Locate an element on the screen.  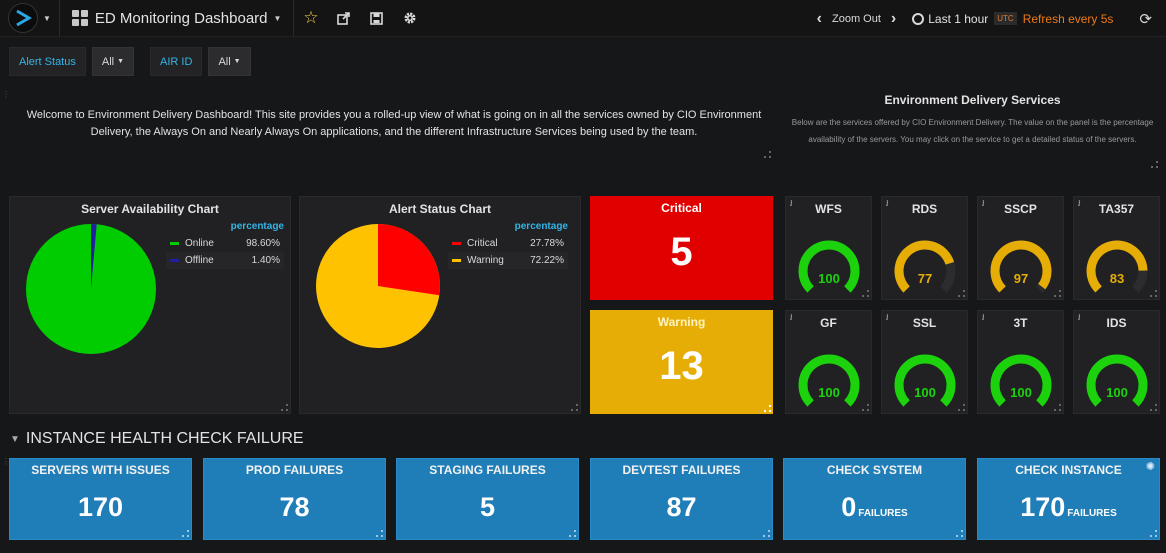
stat-title: PROD FAILURES is located at coordinates (294, 470).